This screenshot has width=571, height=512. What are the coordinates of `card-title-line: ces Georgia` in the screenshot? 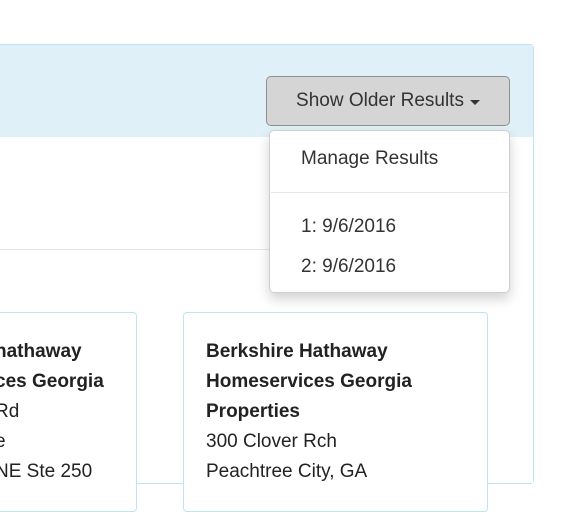 It's located at (52, 381).